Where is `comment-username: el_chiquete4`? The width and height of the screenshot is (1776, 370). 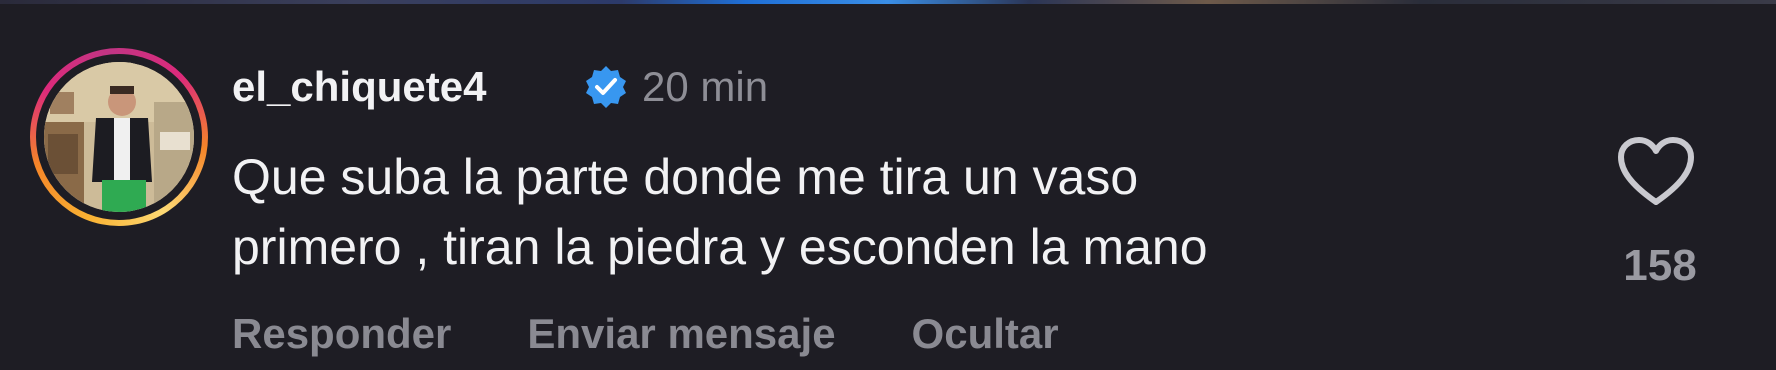 comment-username: el_chiquete4 is located at coordinates (359, 87).